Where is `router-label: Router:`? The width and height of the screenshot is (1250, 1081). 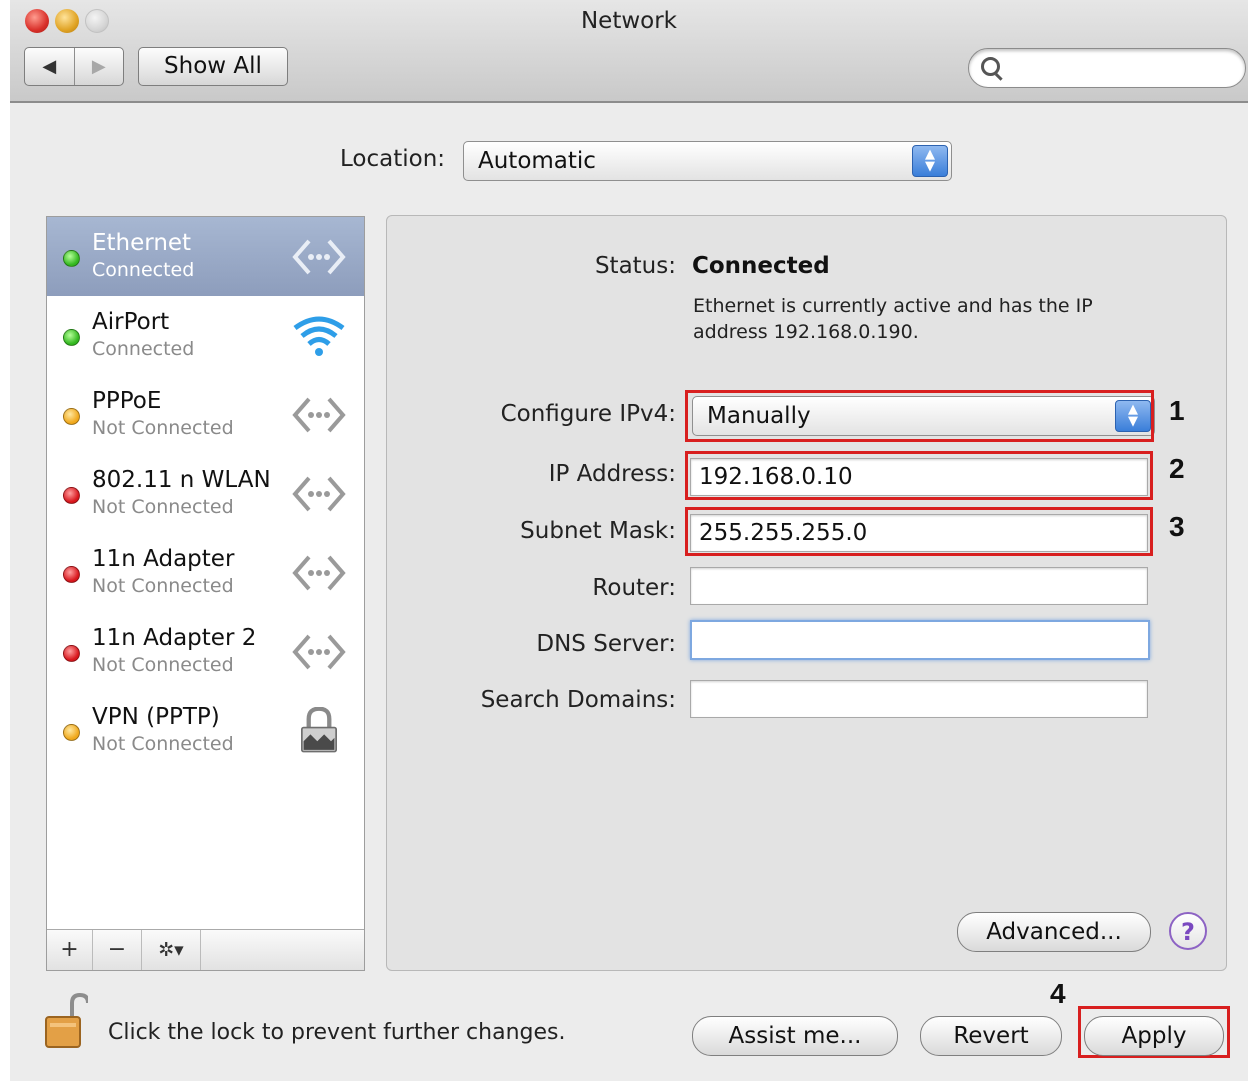
router-label: Router: is located at coordinates (634, 588).